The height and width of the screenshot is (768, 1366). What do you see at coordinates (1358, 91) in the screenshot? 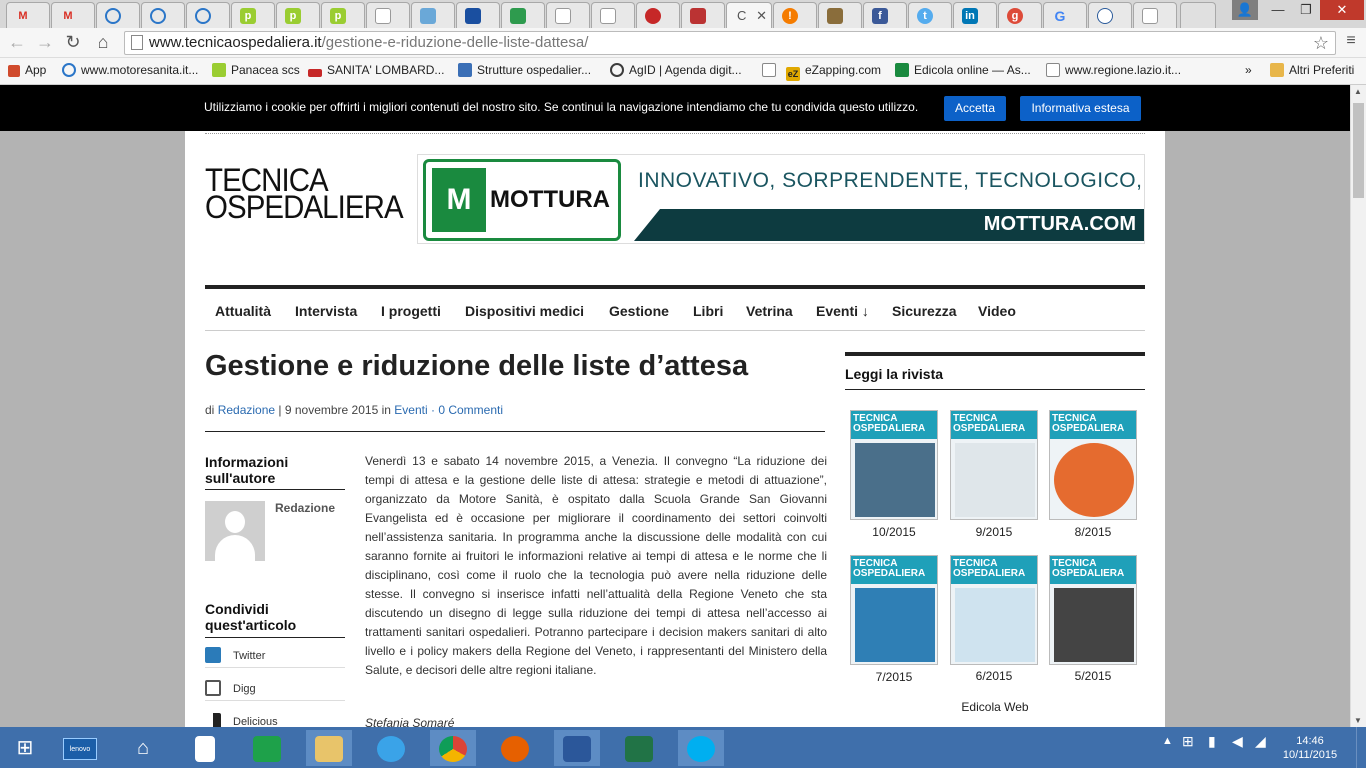
I see `scroll-up-icon: ▲` at bounding box center [1358, 91].